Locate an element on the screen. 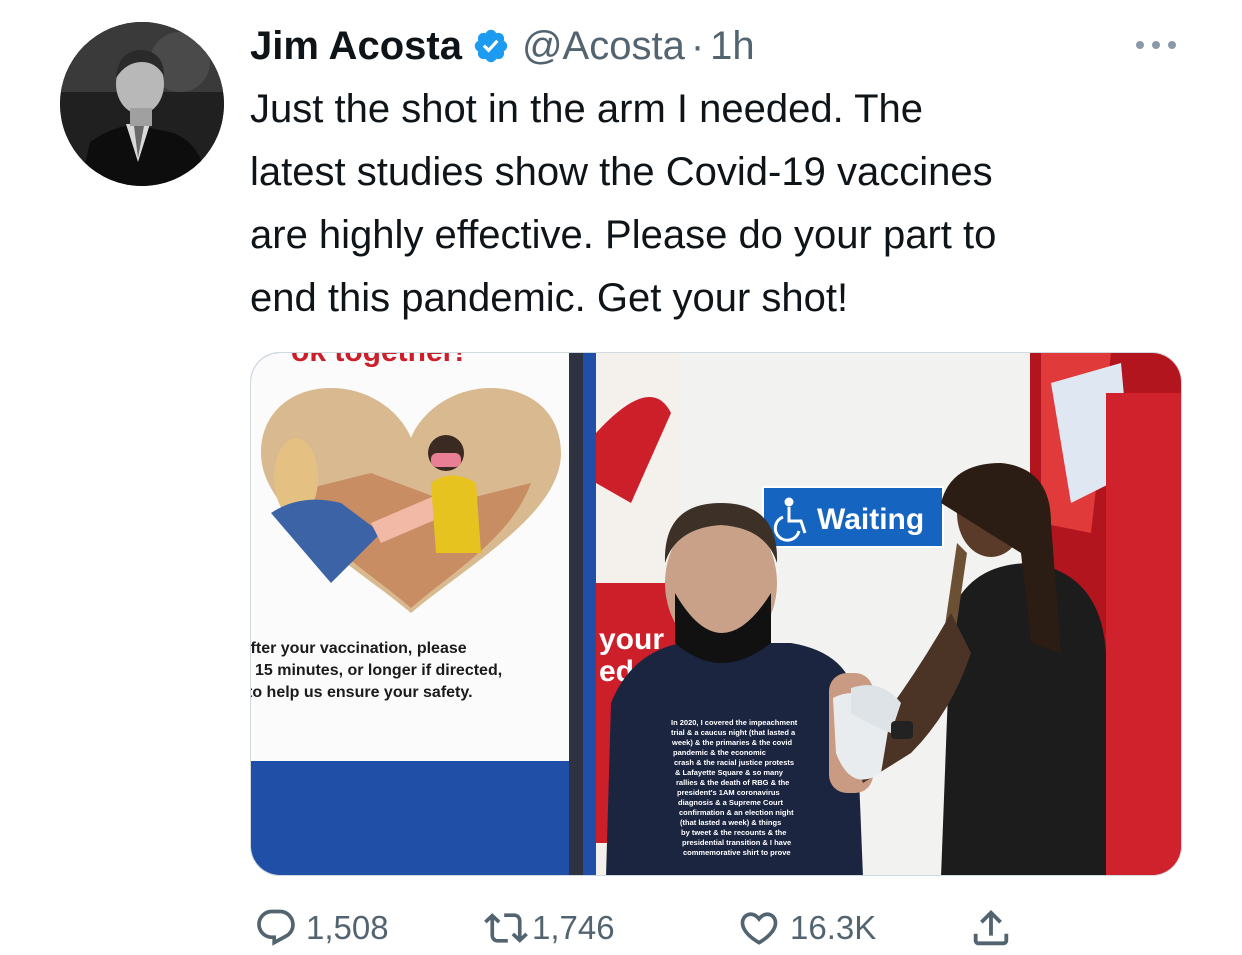 This screenshot has height=955, width=1242. share-icon is located at coordinates (991, 927).